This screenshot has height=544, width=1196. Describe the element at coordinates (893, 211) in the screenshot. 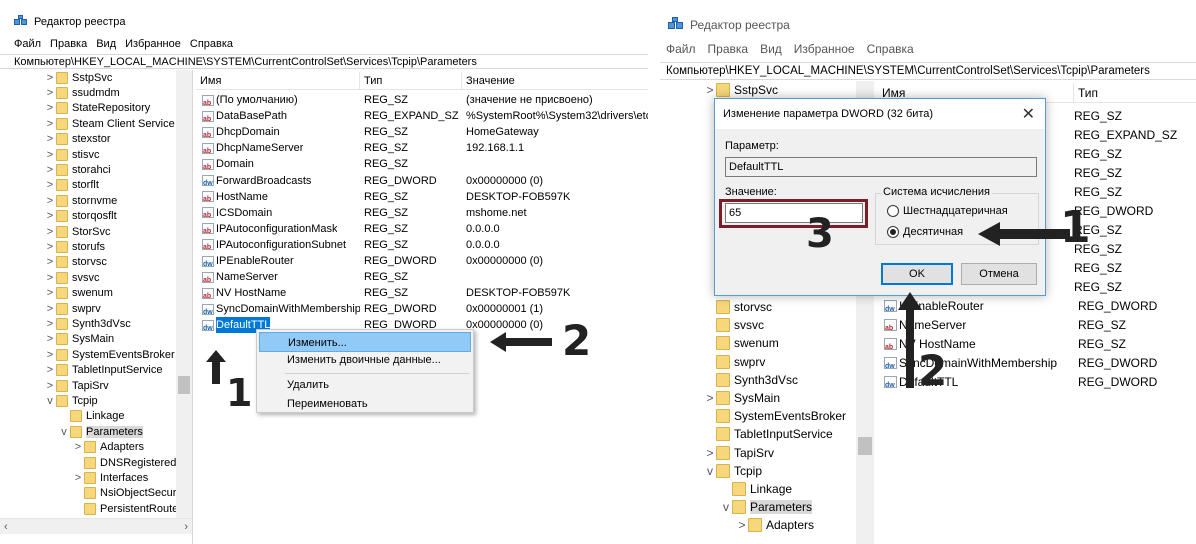

I see `radio-circle-icon` at that location.